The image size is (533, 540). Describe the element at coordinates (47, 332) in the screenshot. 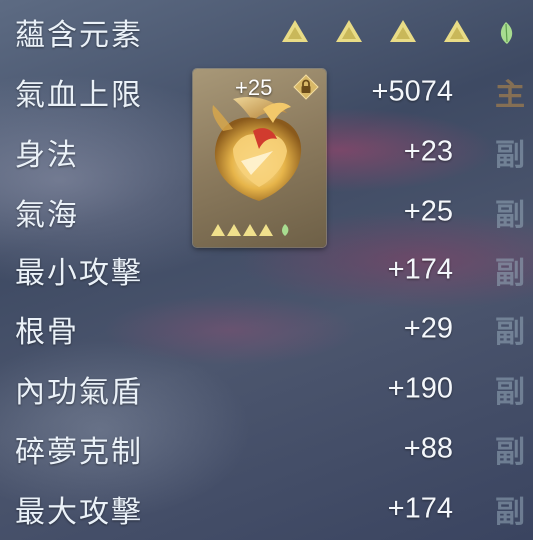

I see `stat-label: 根骨` at that location.